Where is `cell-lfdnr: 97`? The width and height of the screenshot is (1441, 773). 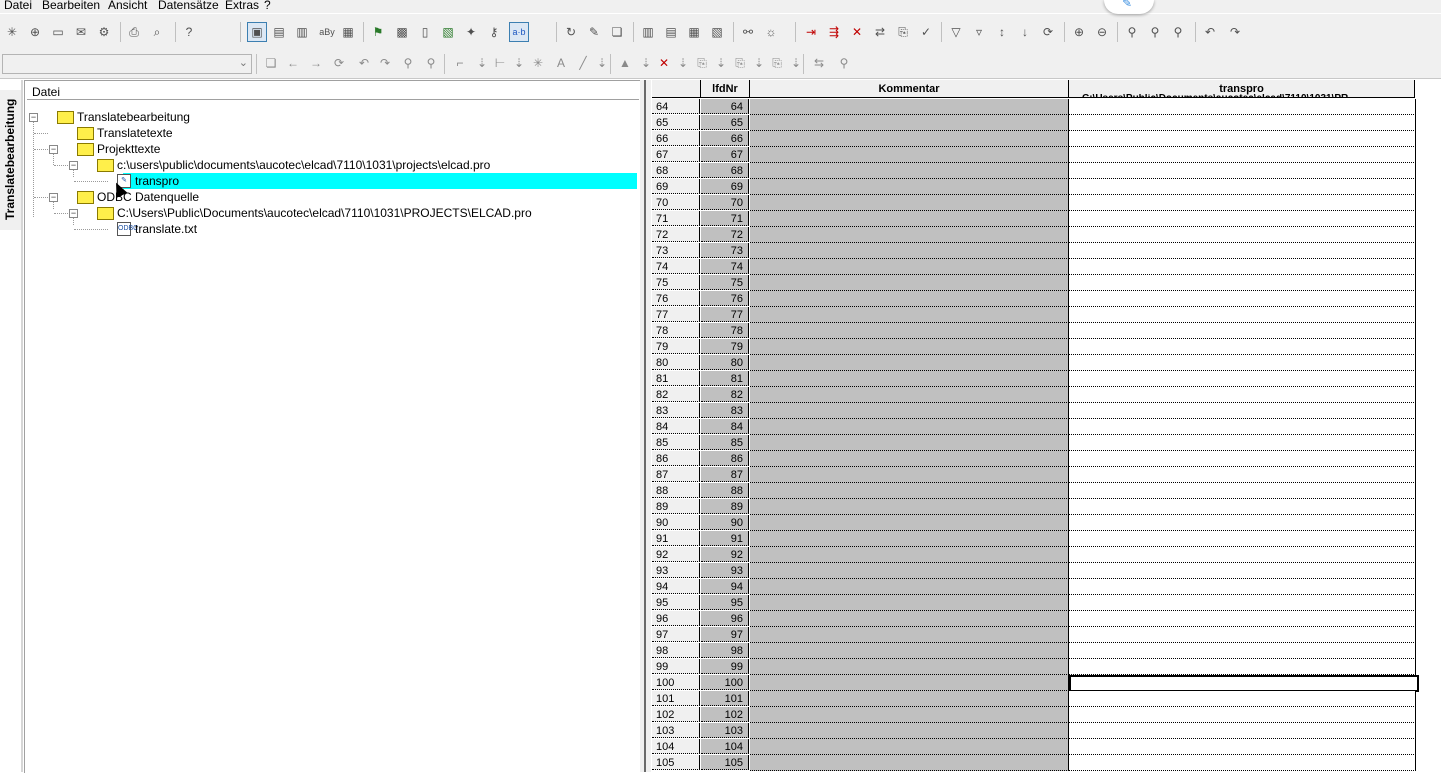
cell-lfdnr: 97 is located at coordinates (725, 634).